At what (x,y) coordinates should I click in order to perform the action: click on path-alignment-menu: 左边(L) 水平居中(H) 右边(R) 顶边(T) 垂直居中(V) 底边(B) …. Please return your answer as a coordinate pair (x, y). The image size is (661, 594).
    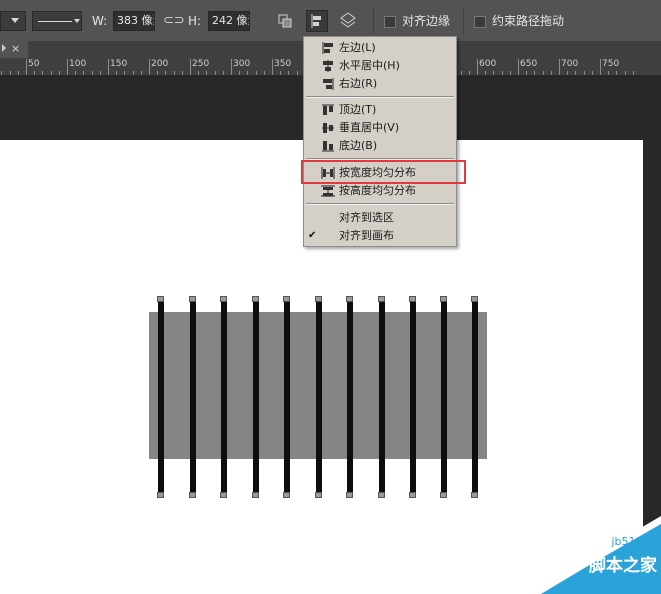
    Looking at the image, I should click on (380, 141).